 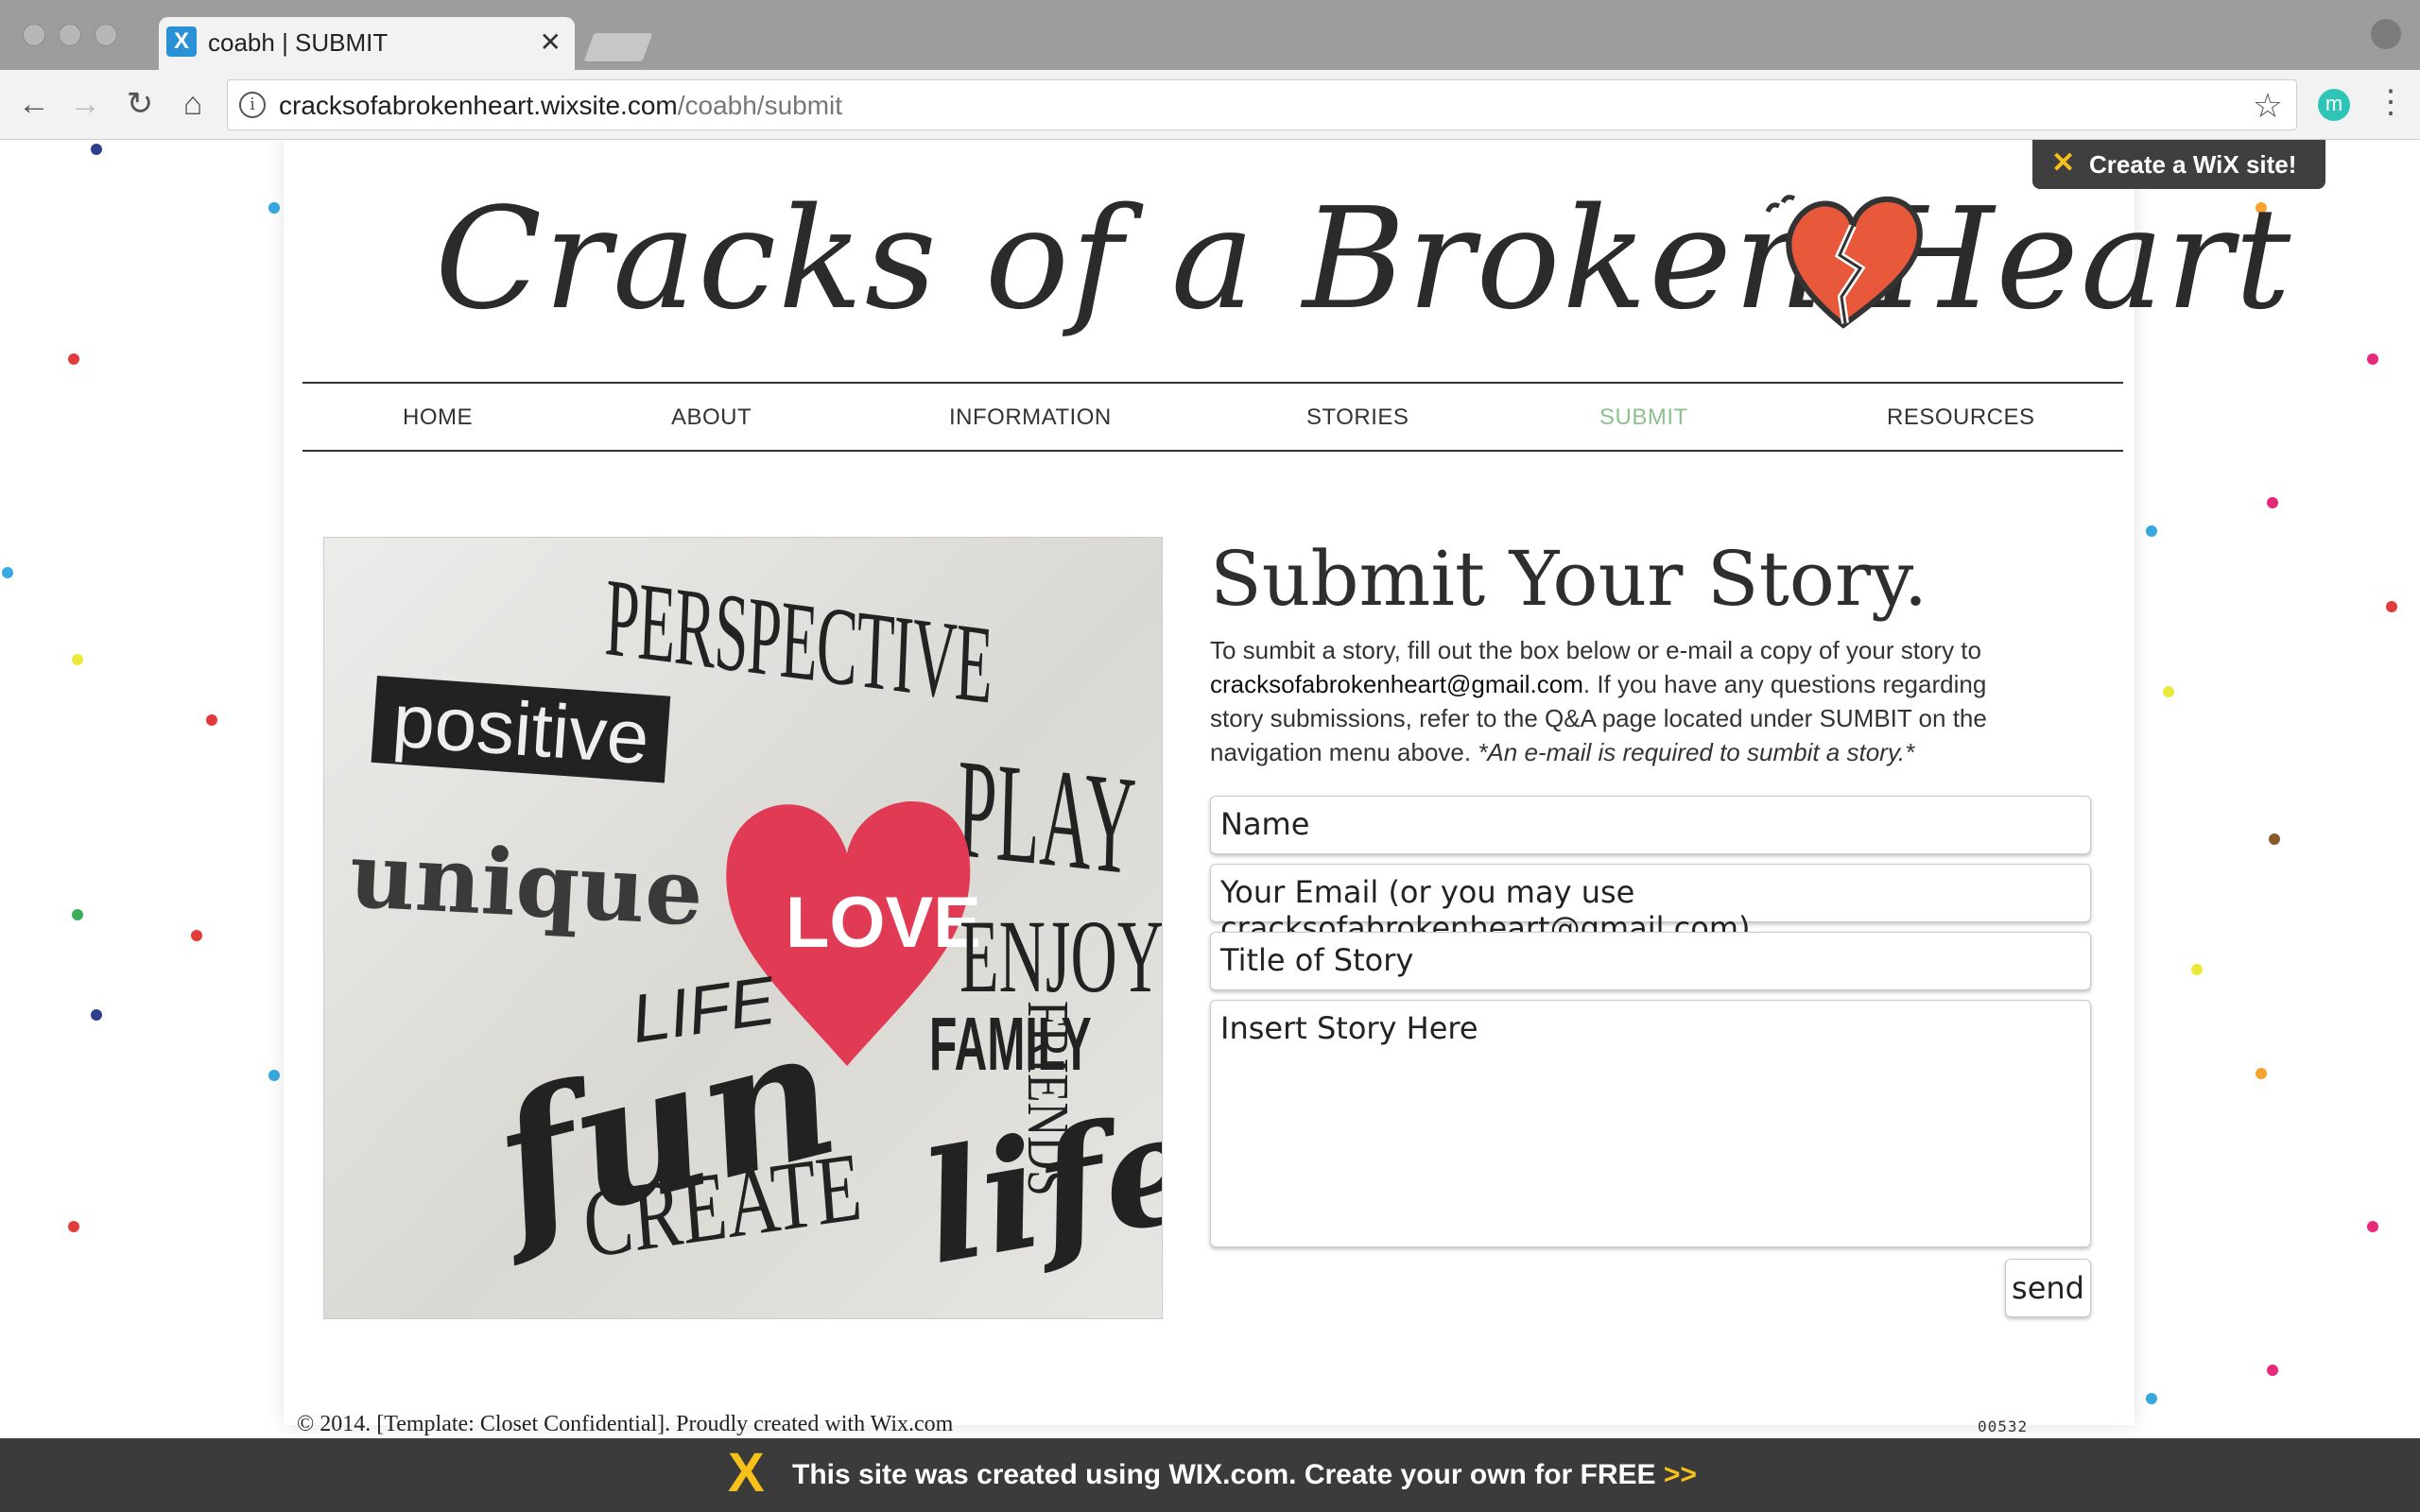 I want to click on broken-heart-icon, so click(x=1844, y=262).